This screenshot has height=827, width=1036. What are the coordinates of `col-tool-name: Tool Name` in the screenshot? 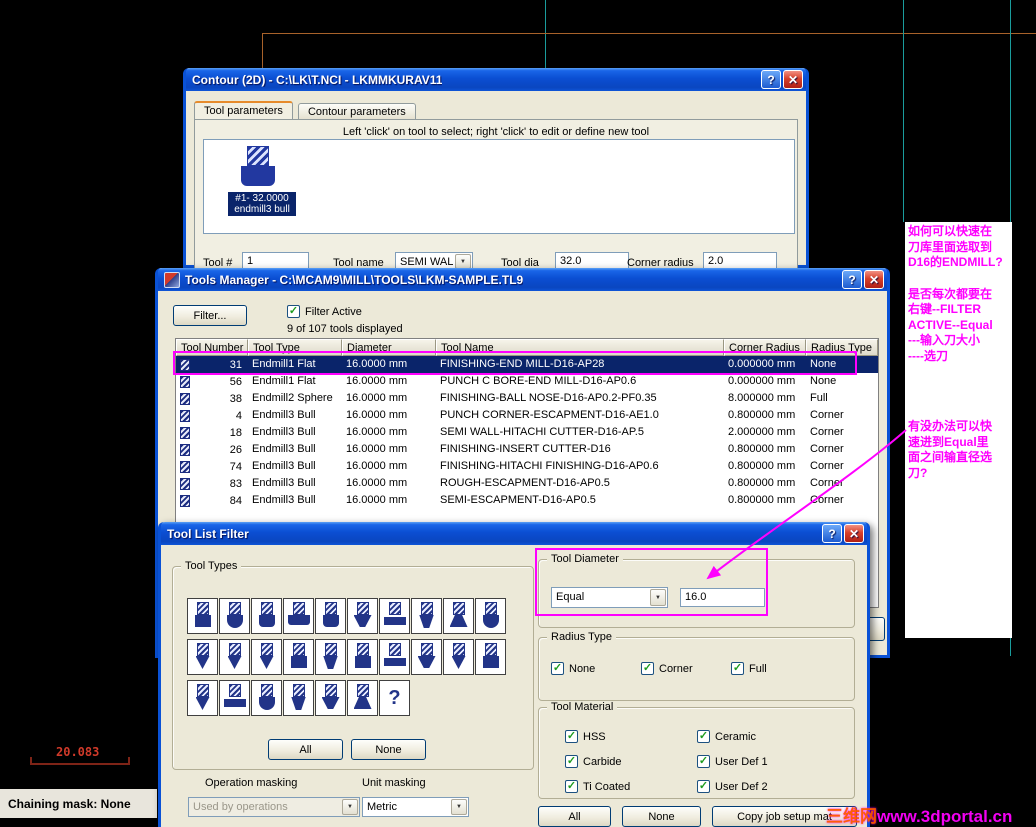 It's located at (580, 347).